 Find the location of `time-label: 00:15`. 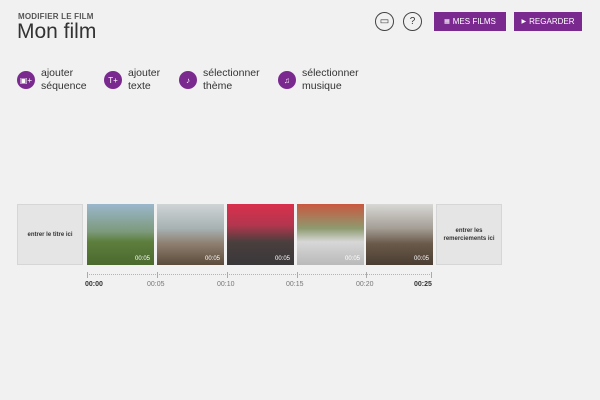

time-label: 00:15 is located at coordinates (295, 284).